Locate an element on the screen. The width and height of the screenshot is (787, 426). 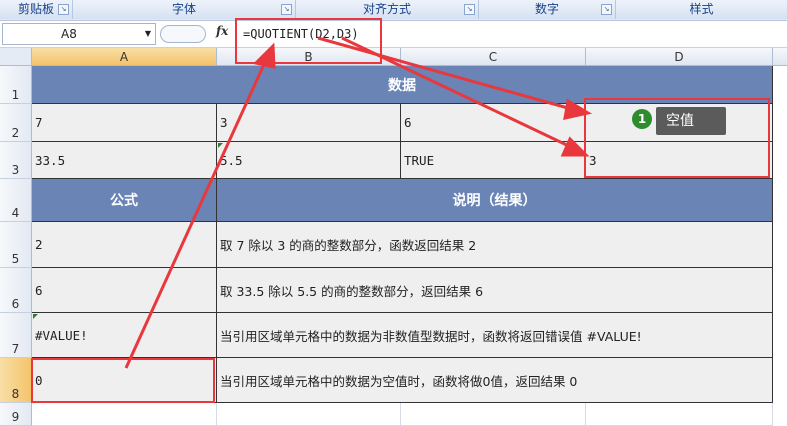
arrow-to-d3 is located at coordinates (457, 93).